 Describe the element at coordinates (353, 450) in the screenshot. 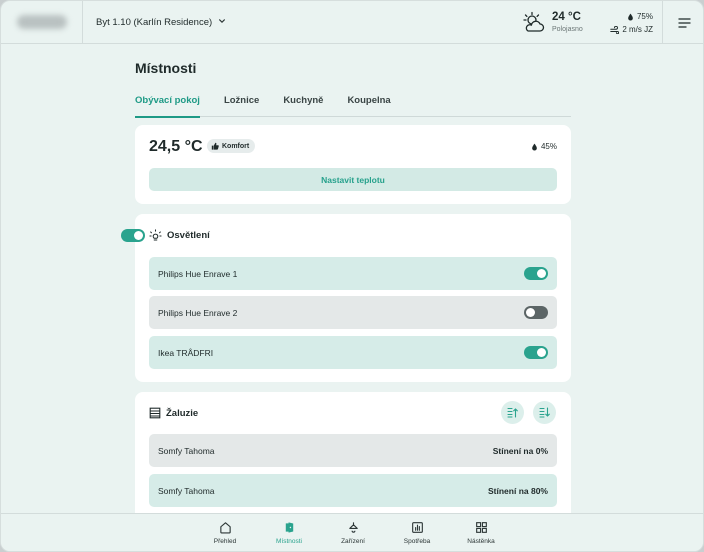

I see `blind-row: Somfy Tahoma Stínení na 0%` at that location.